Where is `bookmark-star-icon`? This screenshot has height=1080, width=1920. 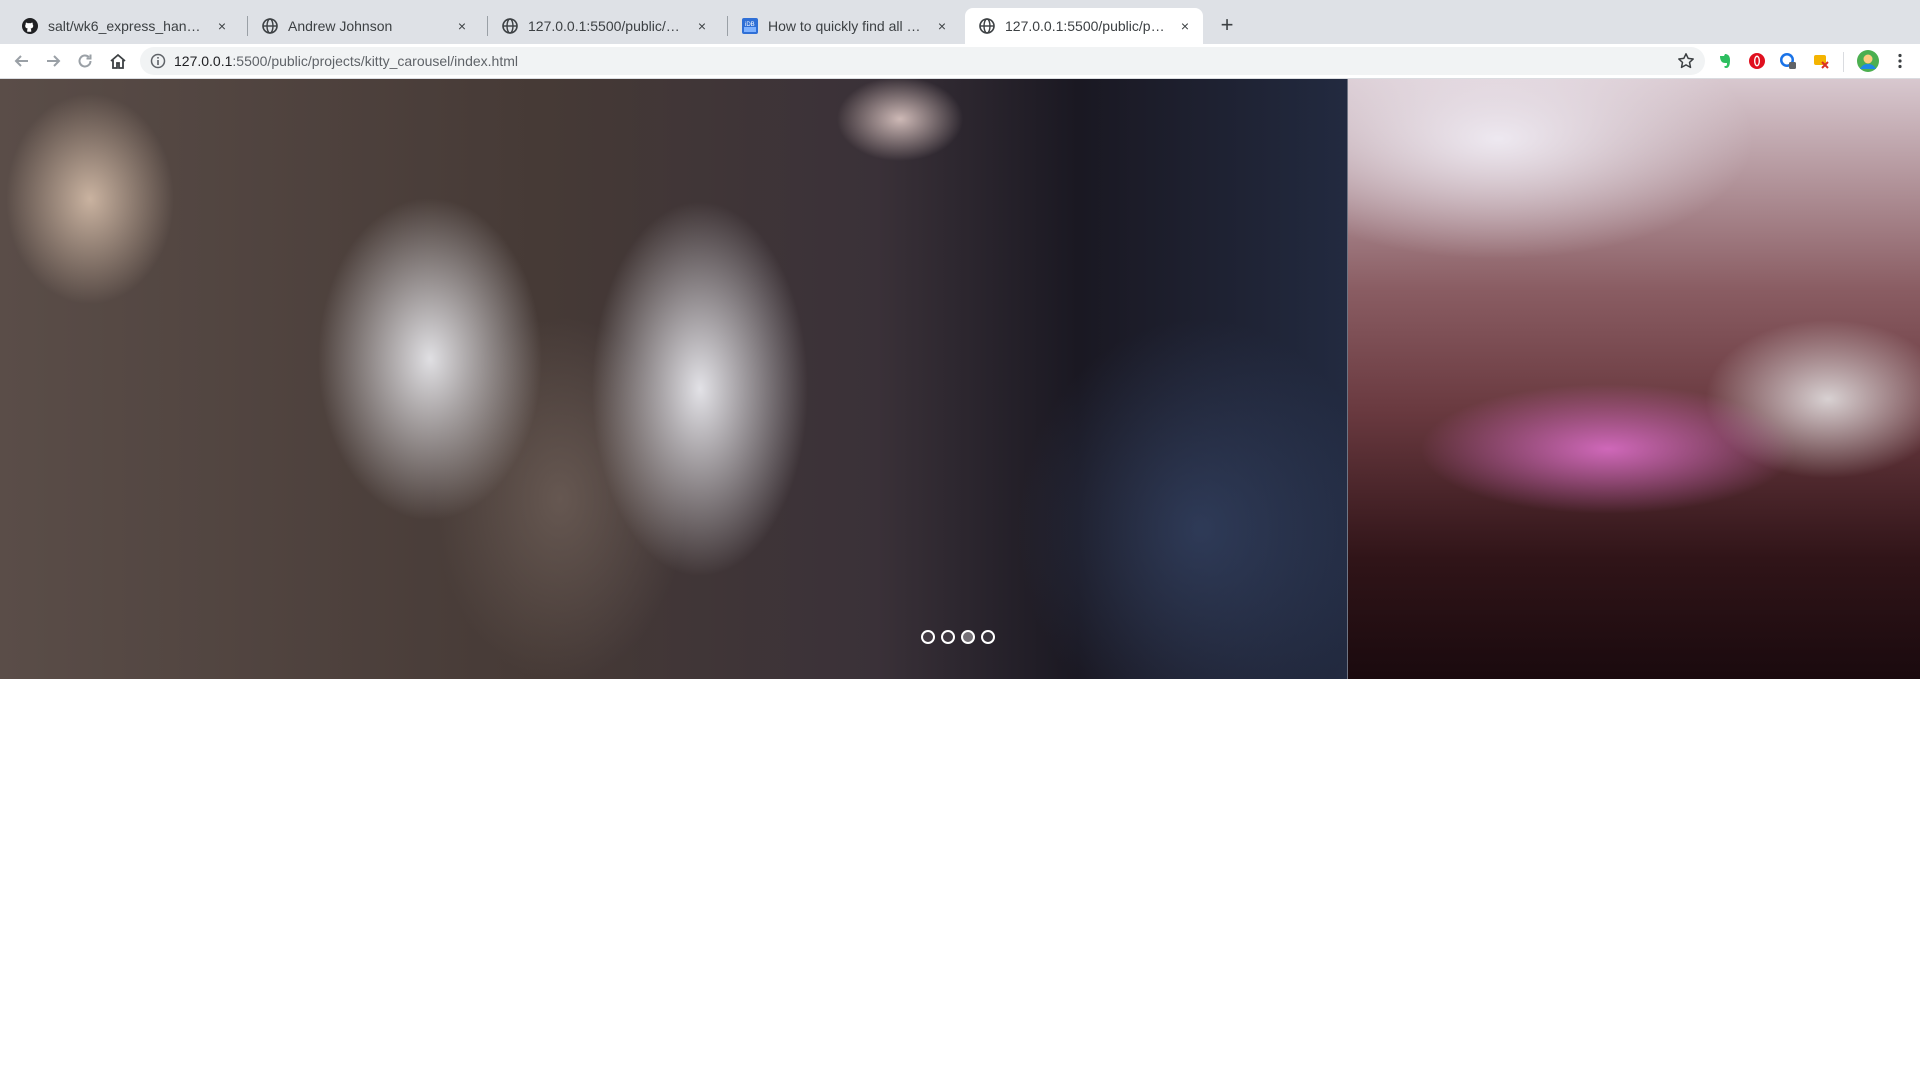
bookmark-star-icon is located at coordinates (1686, 61).